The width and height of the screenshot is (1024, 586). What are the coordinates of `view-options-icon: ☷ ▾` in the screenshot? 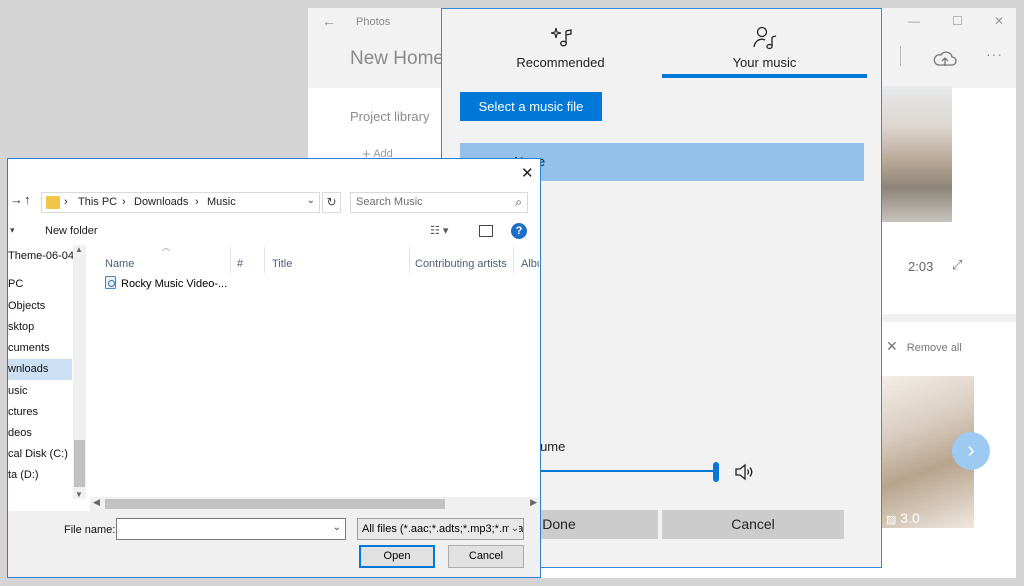 It's located at (439, 230).